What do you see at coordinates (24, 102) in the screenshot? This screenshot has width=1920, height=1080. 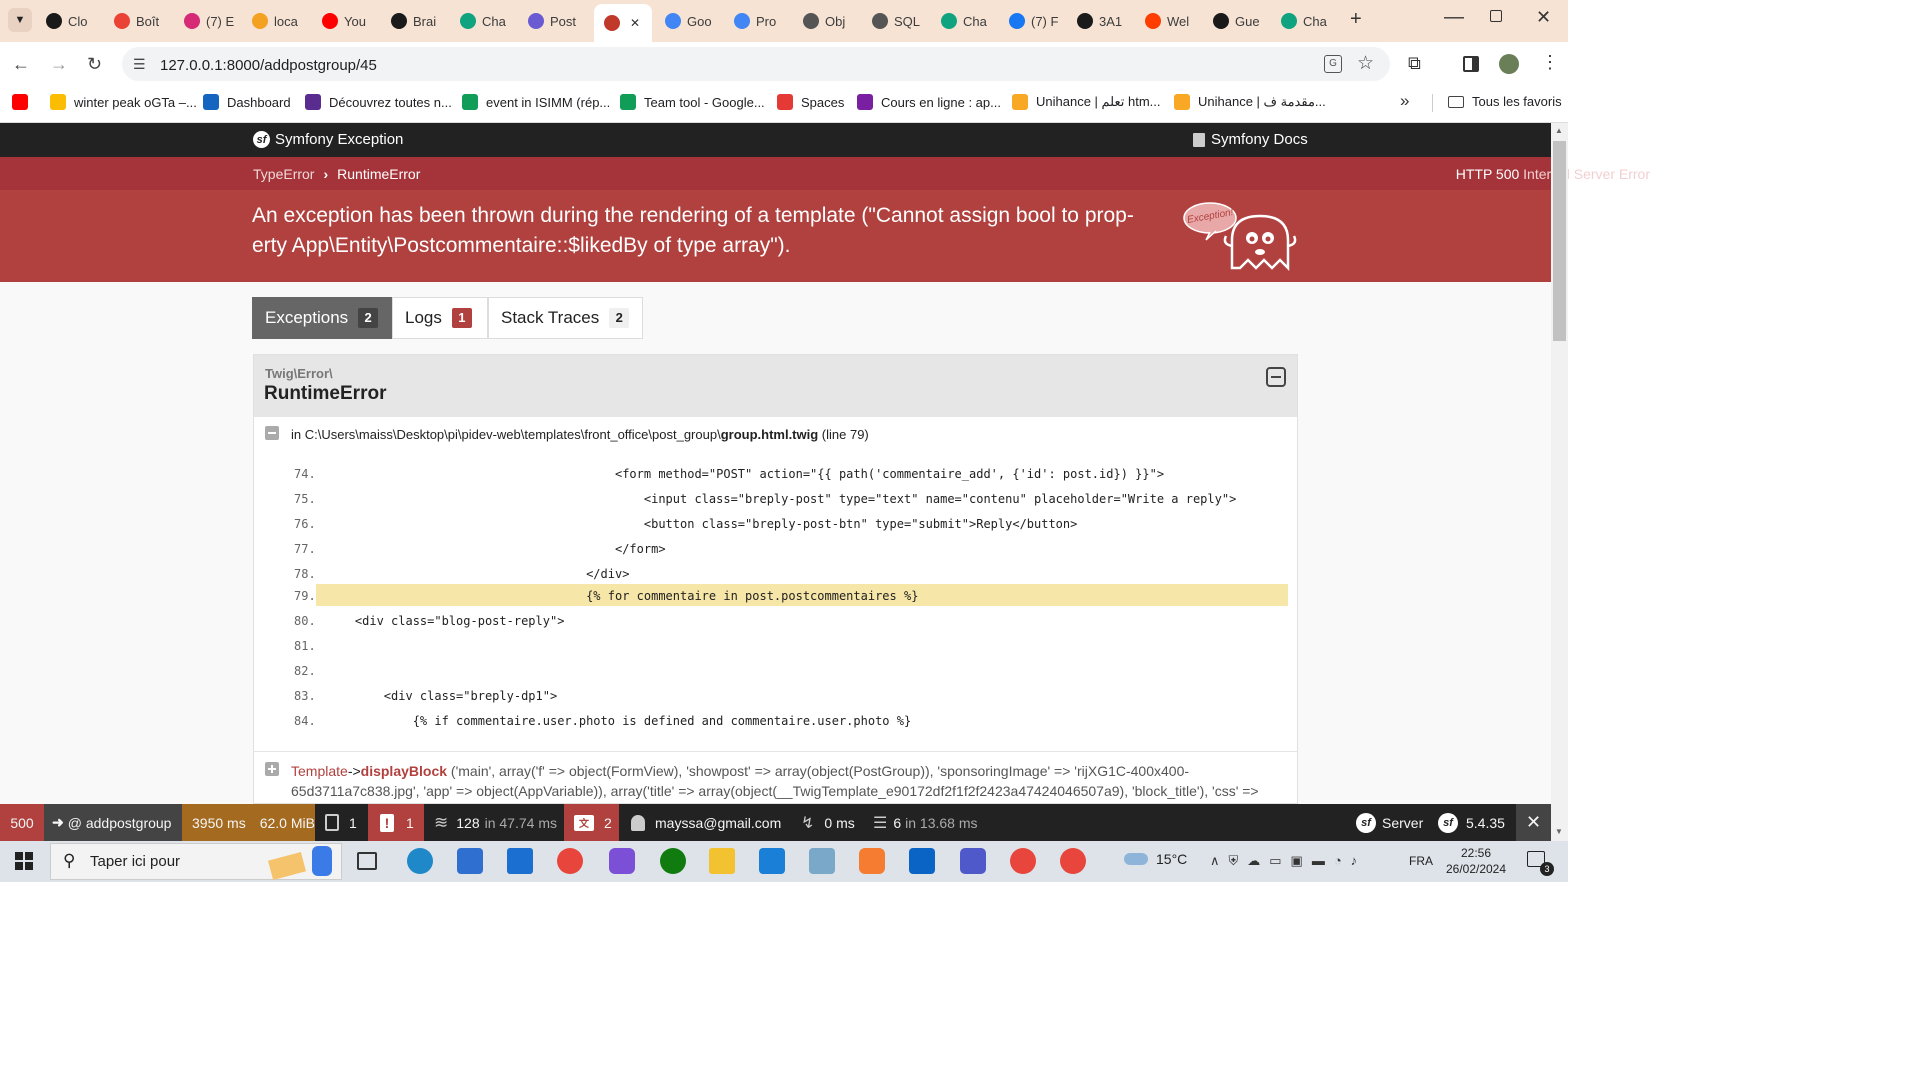 I see `bookmark-item` at bounding box center [24, 102].